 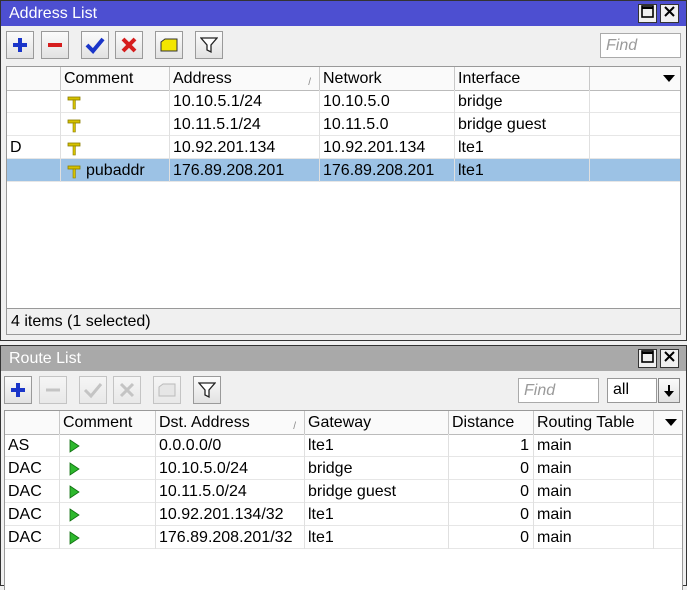 What do you see at coordinates (343, 390) in the screenshot?
I see `route-toolbar: all` at bounding box center [343, 390].